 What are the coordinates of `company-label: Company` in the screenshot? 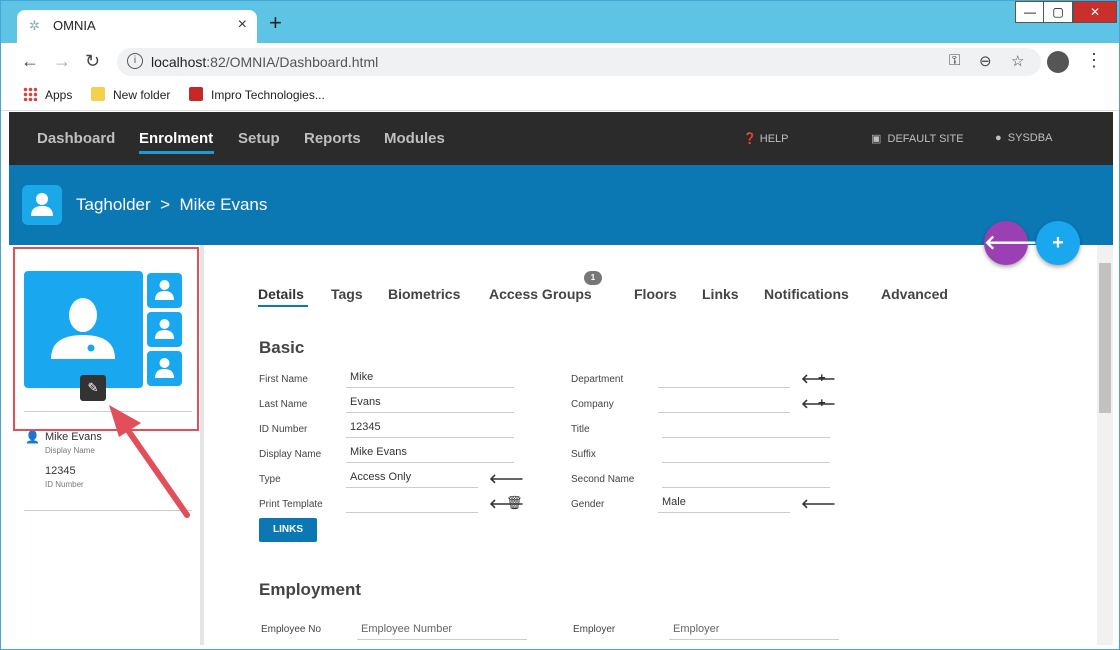 It's located at (592, 404).